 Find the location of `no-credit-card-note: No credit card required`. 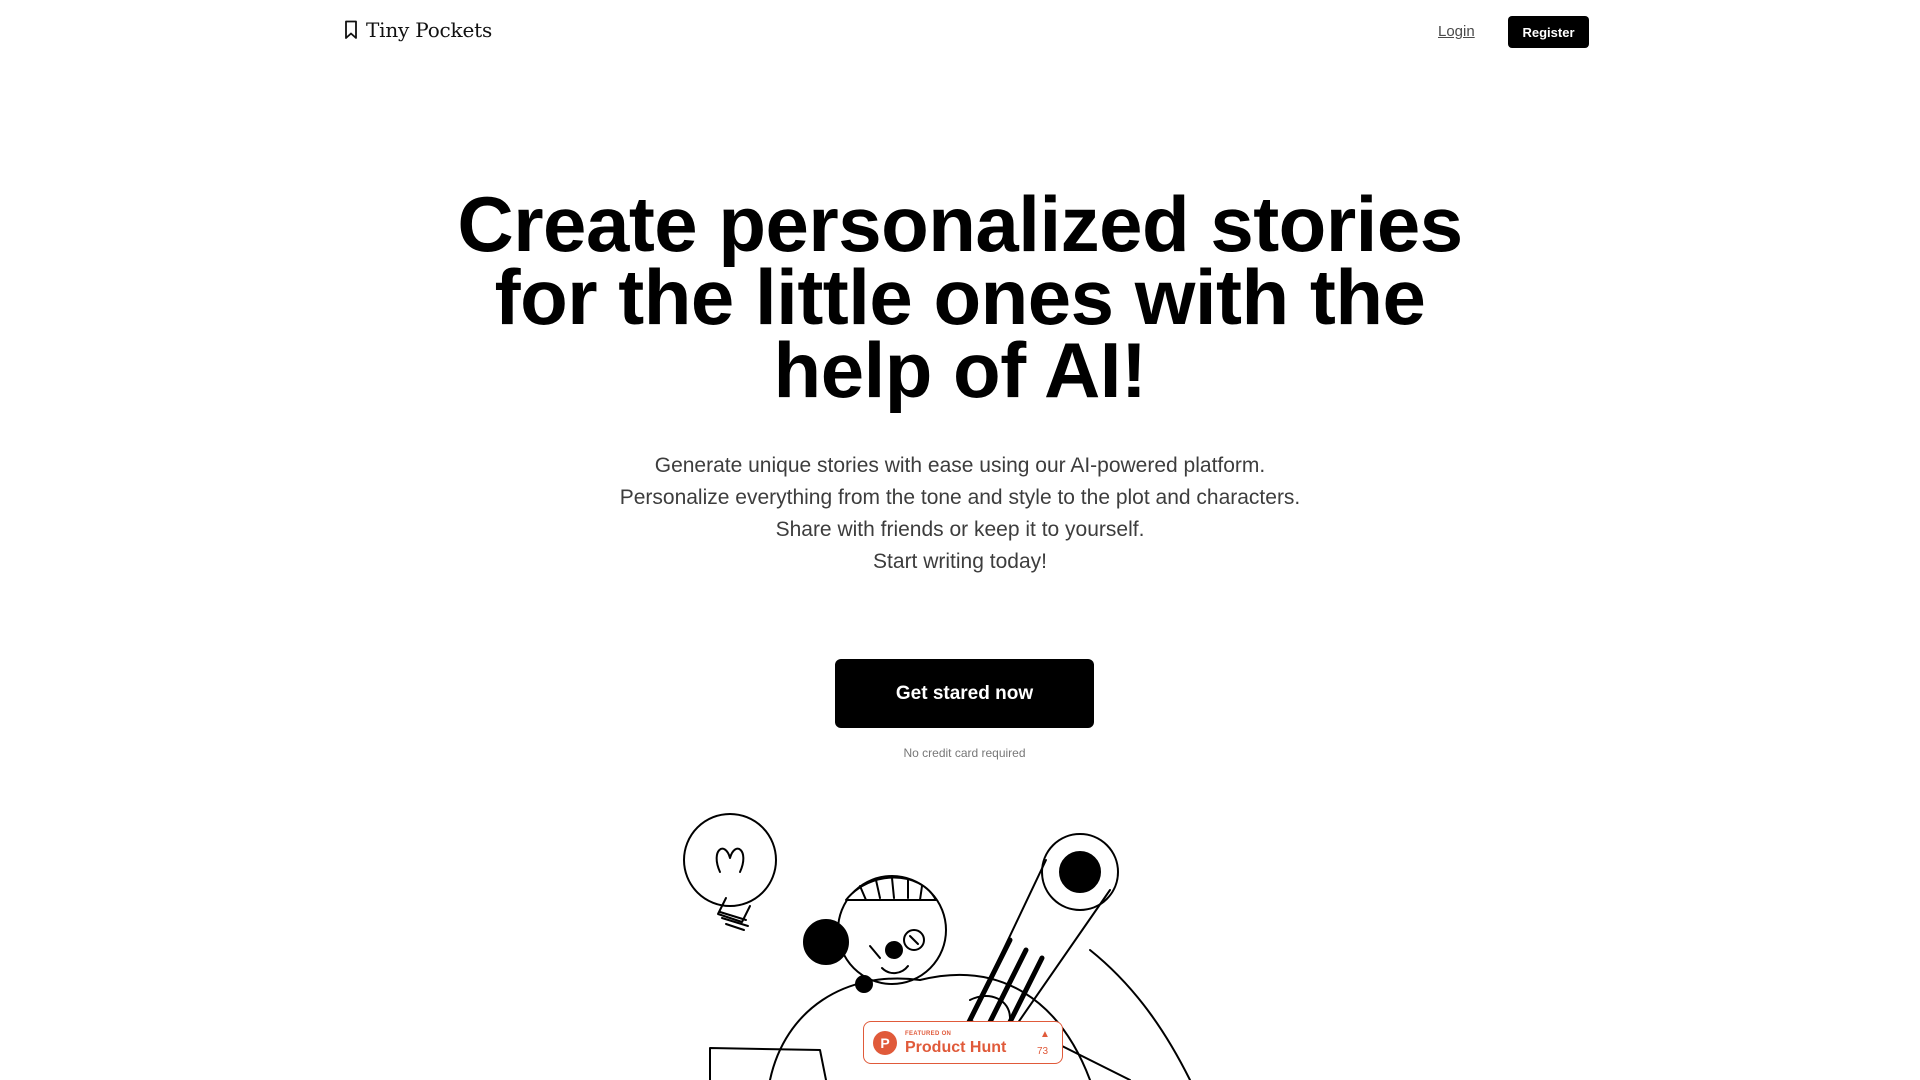

no-credit-card-note: No credit card required is located at coordinates (964, 753).